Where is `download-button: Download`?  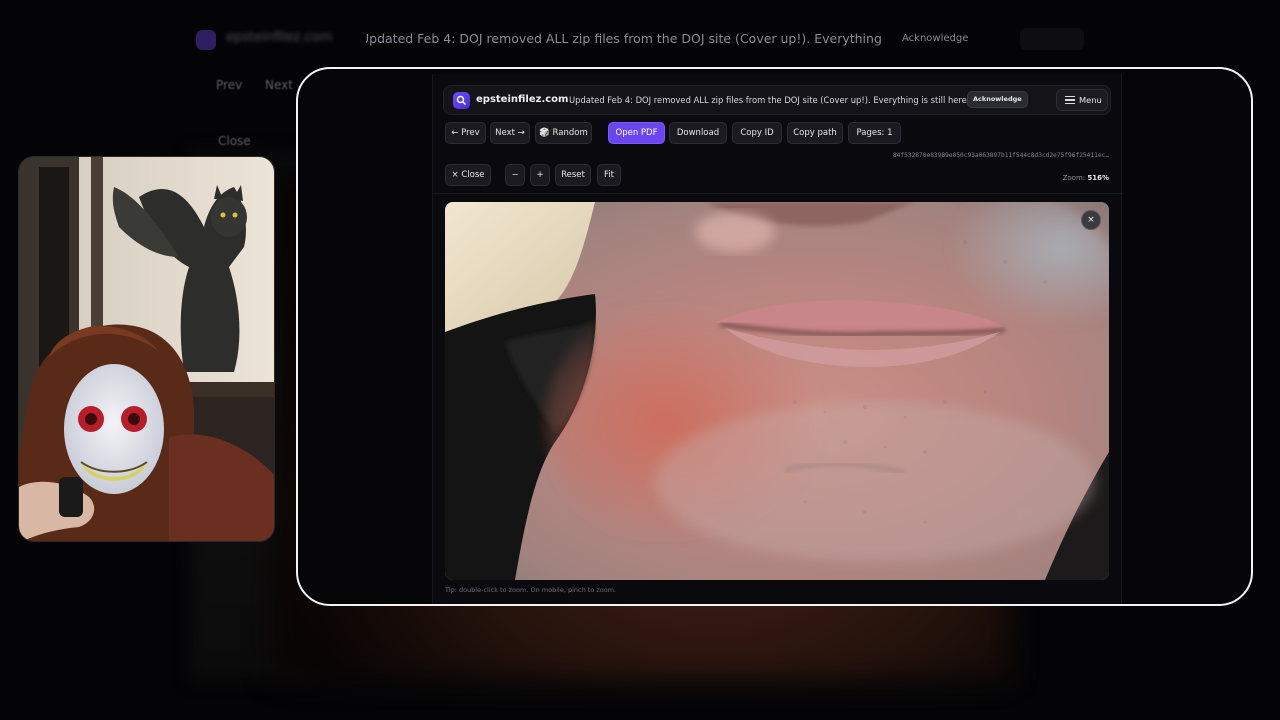
download-button: Download is located at coordinates (698, 133).